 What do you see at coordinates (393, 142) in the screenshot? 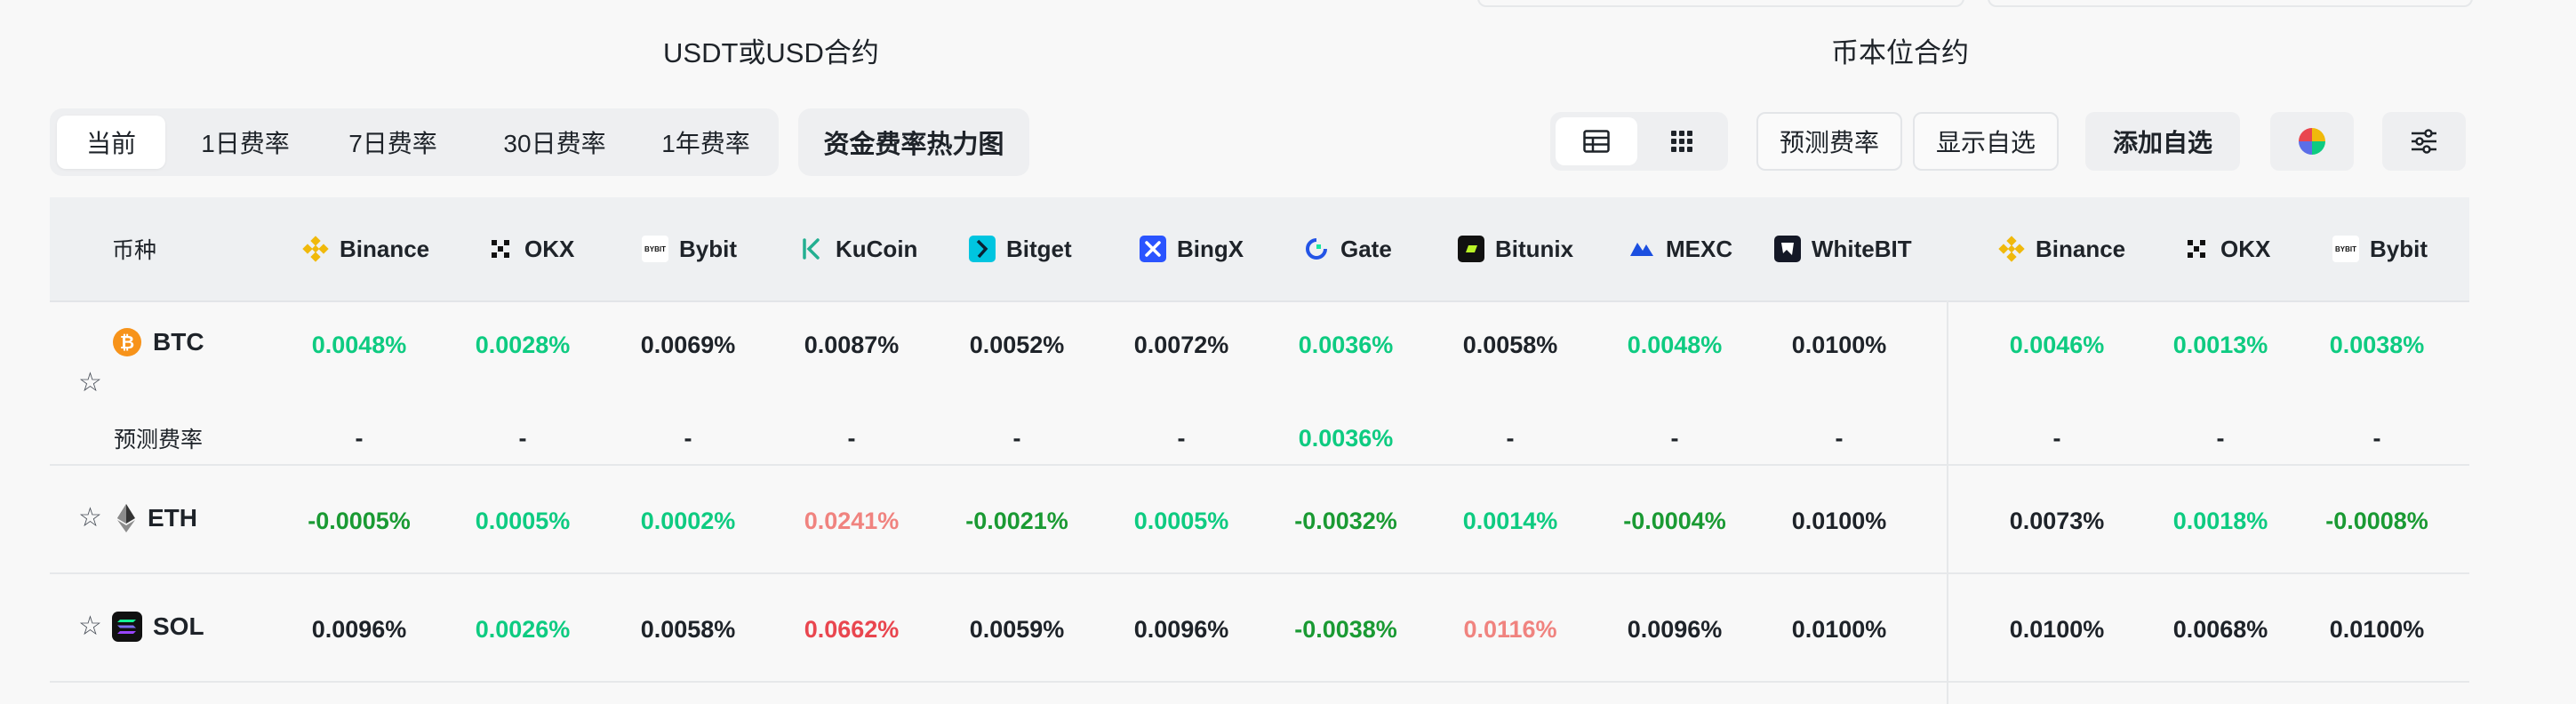
I see `tab-7d: 7日费率` at bounding box center [393, 142].